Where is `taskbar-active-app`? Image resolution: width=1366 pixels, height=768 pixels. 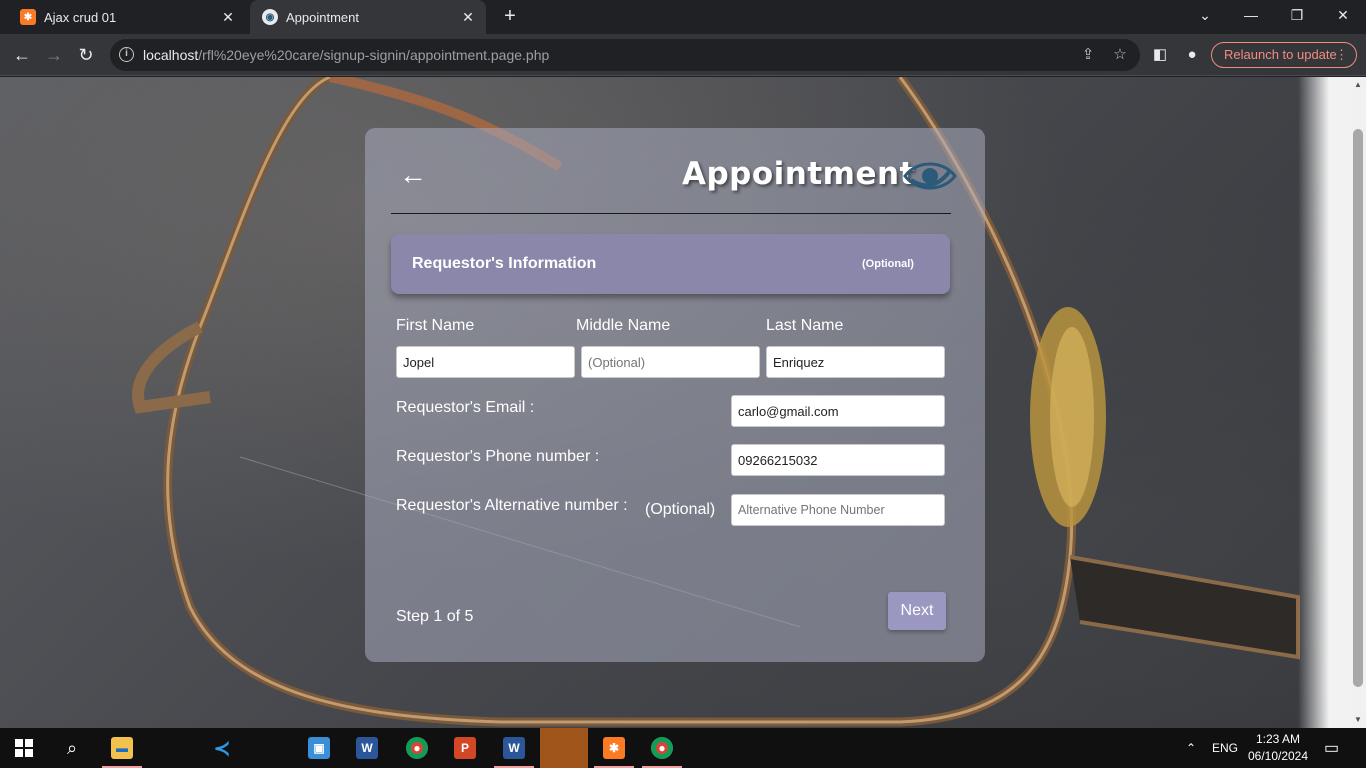 taskbar-active-app is located at coordinates (564, 748).